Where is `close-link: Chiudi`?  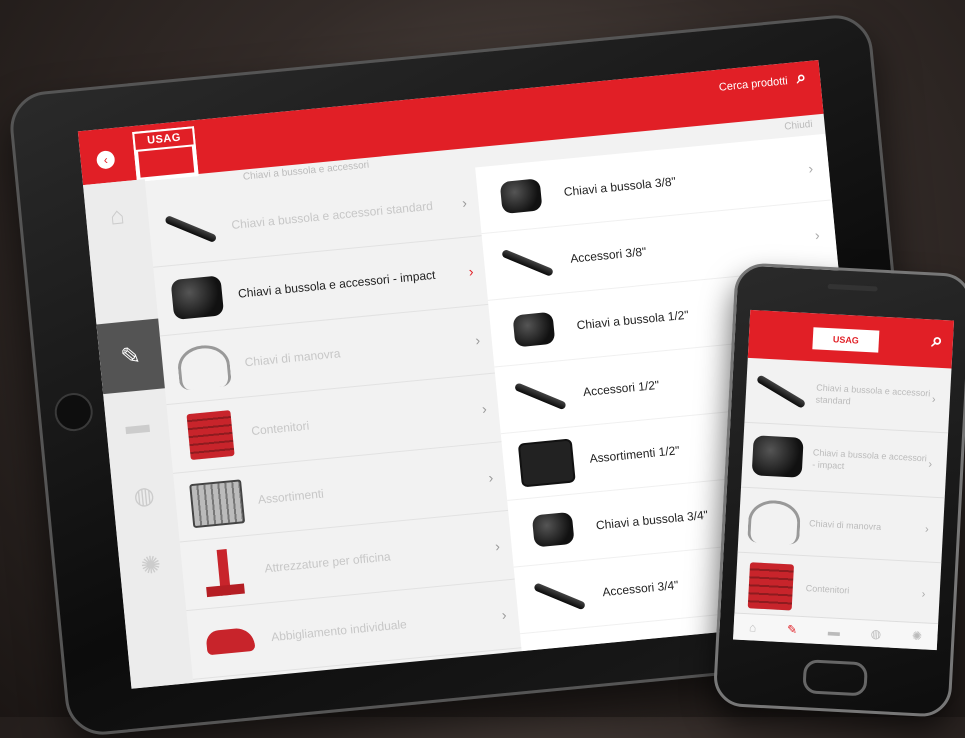
close-link: Chiudi is located at coordinates (798, 126).